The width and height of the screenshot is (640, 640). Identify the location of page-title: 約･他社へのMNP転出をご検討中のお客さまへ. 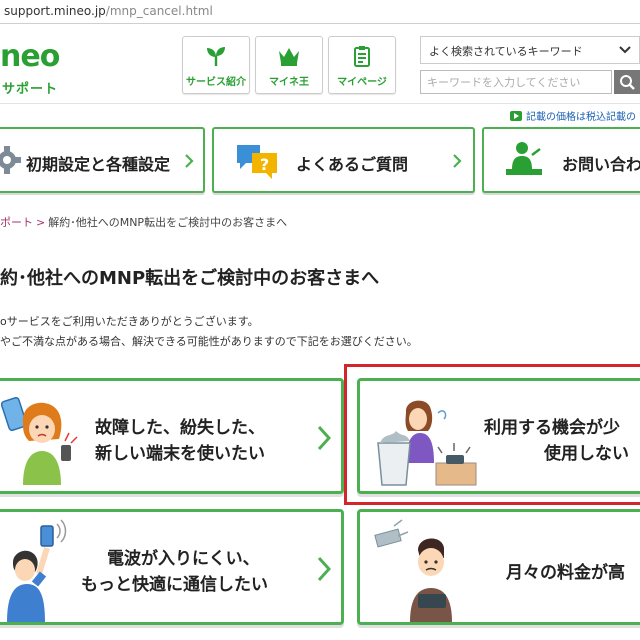
(190, 278).